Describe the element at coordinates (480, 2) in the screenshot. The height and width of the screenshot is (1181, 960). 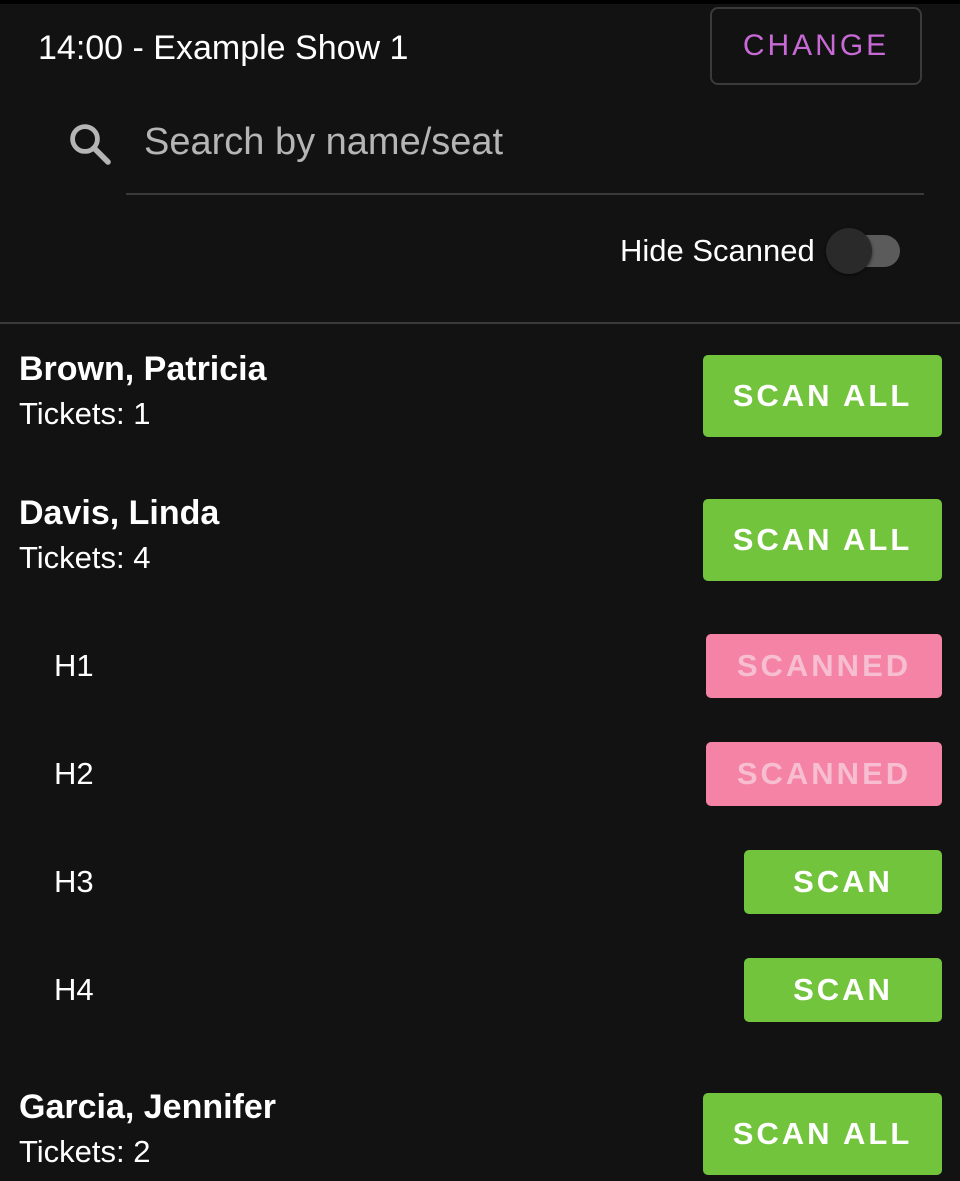
I see `status-bar-edge` at that location.